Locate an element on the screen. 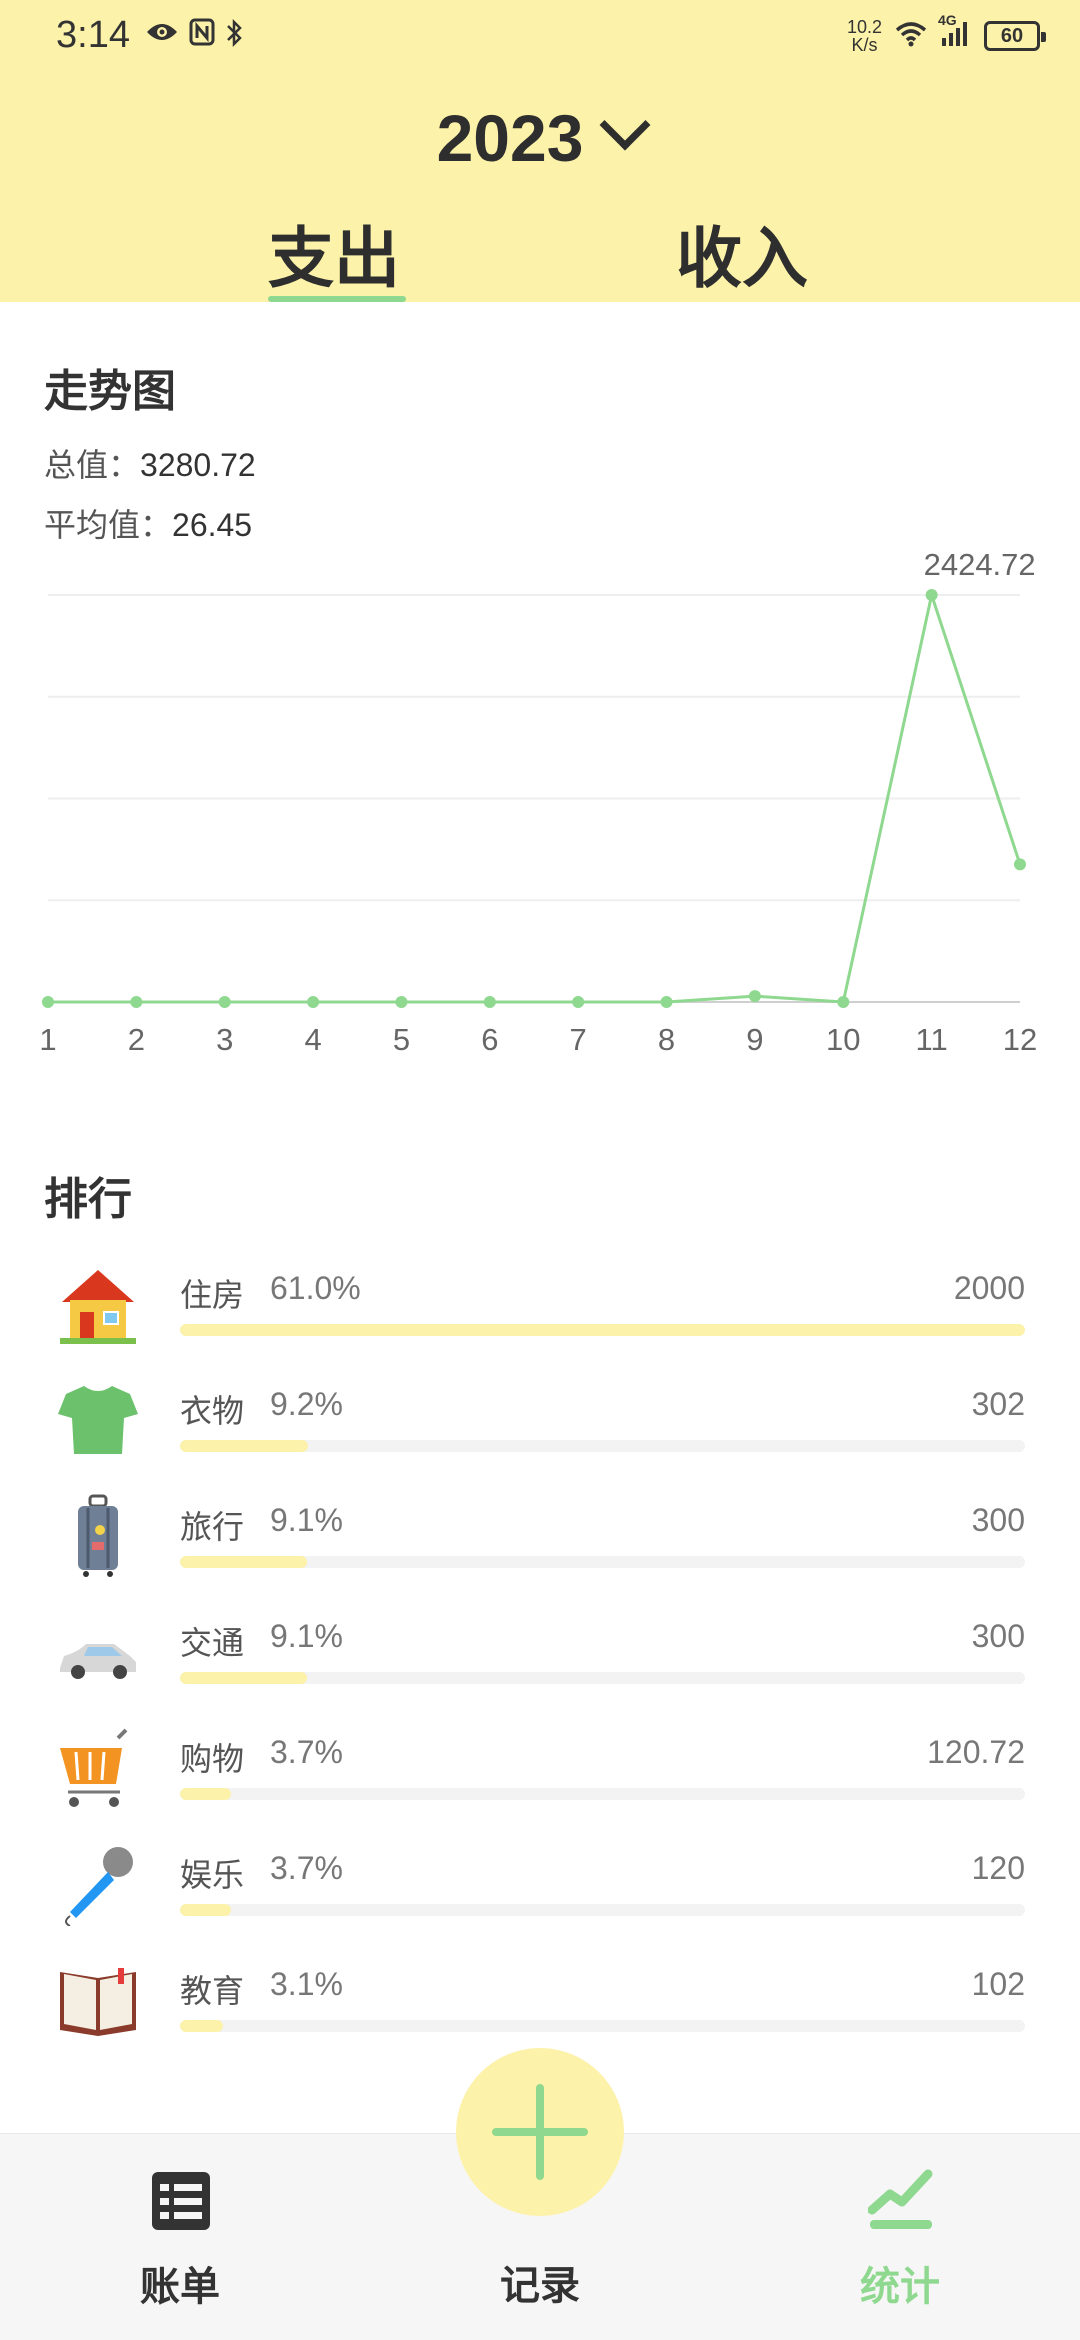 Image resolution: width=1080 pixels, height=2340 pixels. nav-bills-label: 账单 is located at coordinates (180, 2287).